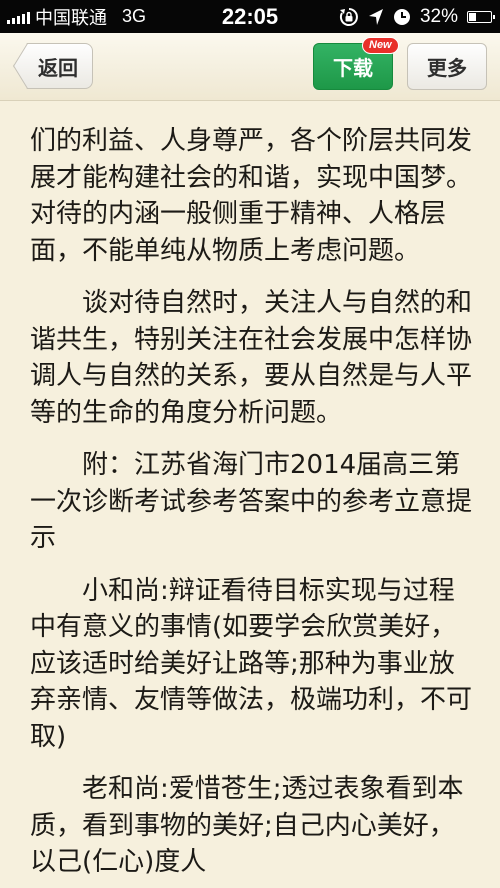  What do you see at coordinates (250, 16) in the screenshot?
I see `status-bar: 中国联通 3G 22:05 32%` at bounding box center [250, 16].